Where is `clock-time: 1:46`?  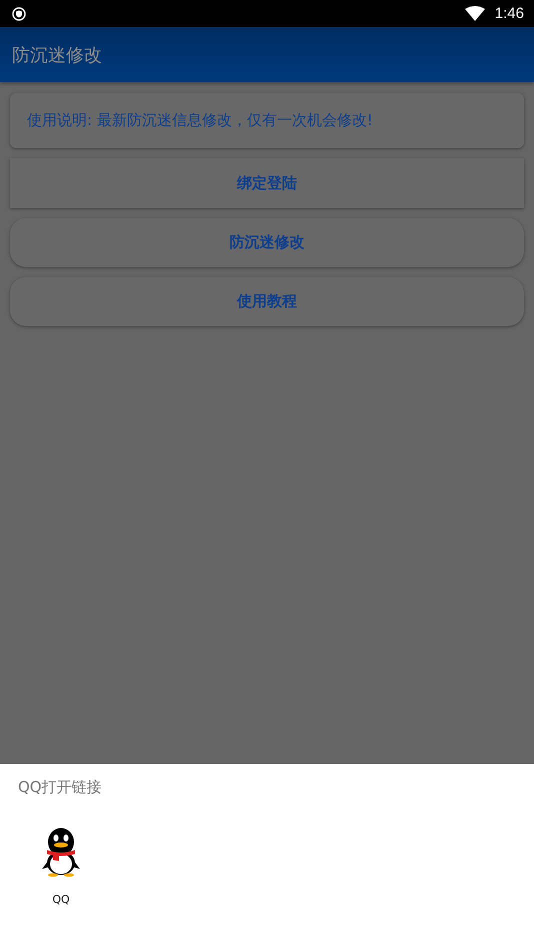
clock-time: 1:46 is located at coordinates (509, 13).